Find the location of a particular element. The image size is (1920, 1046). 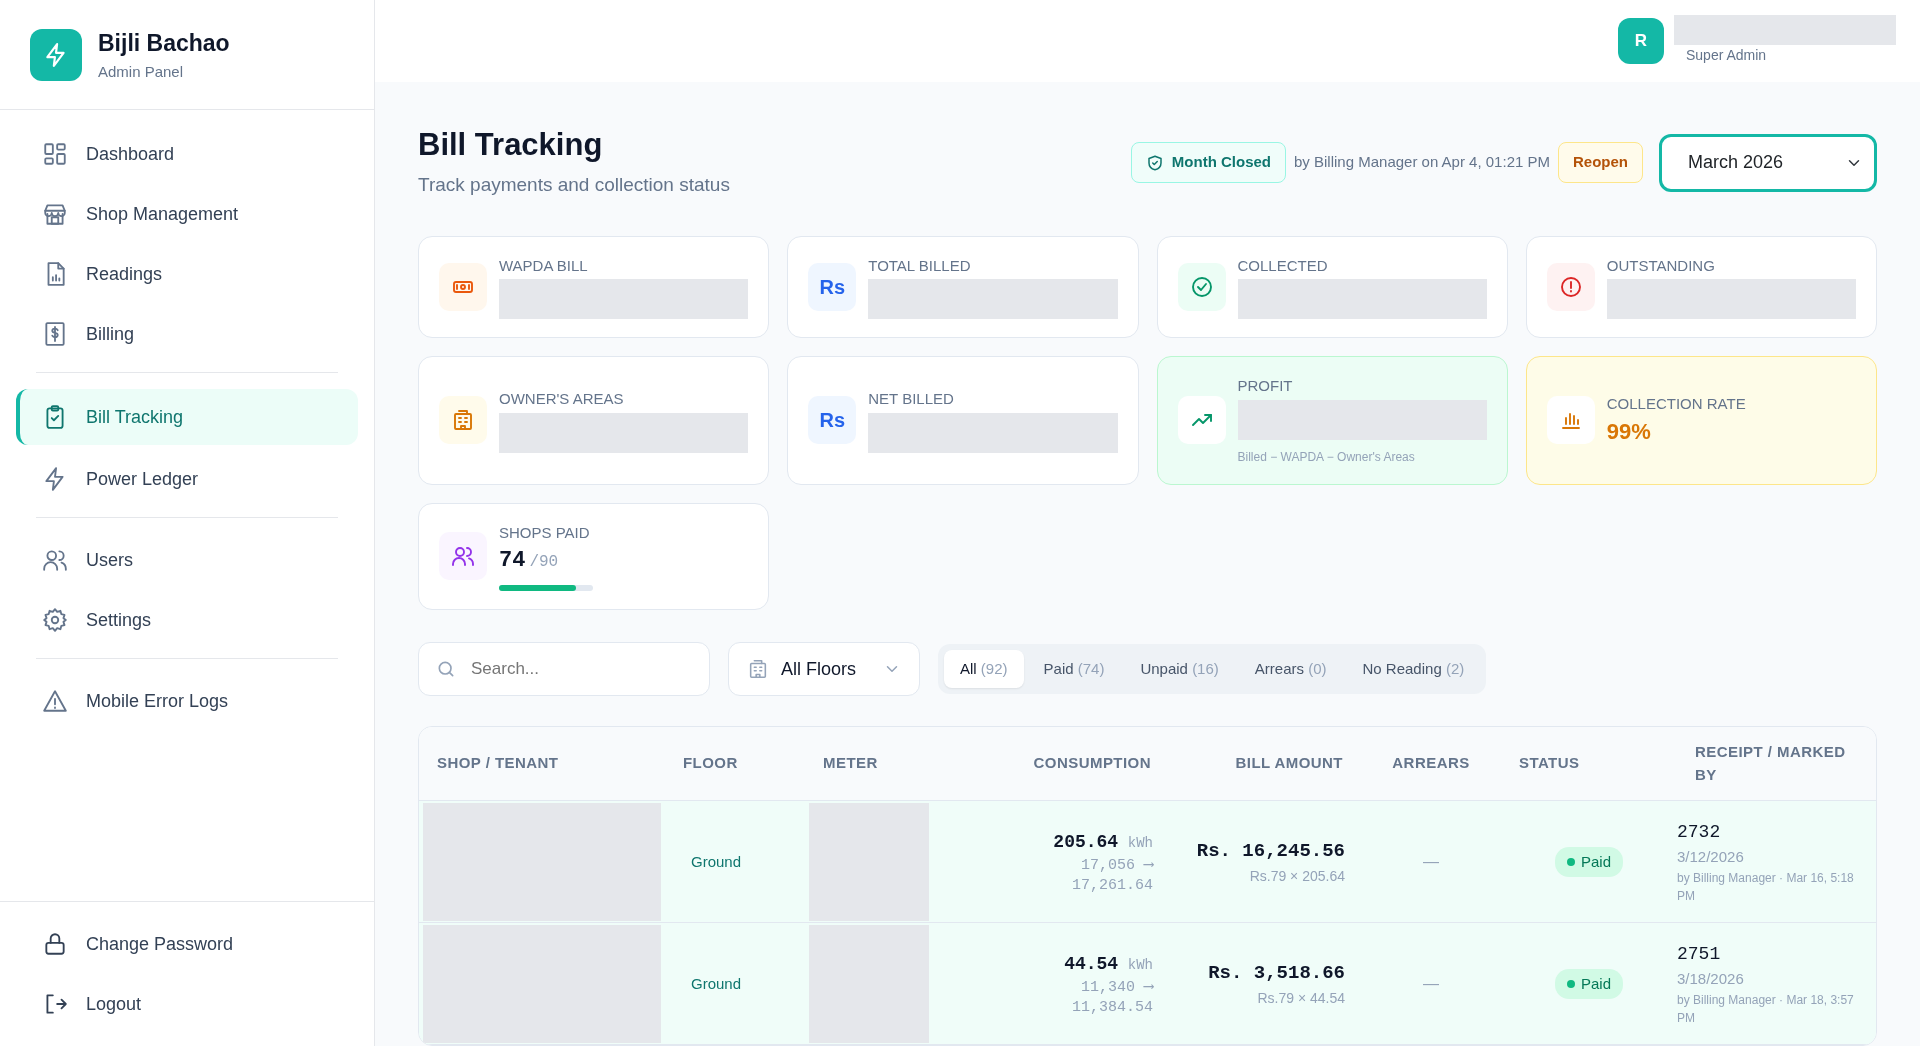

column-header: ARREARS is located at coordinates (1431, 763).